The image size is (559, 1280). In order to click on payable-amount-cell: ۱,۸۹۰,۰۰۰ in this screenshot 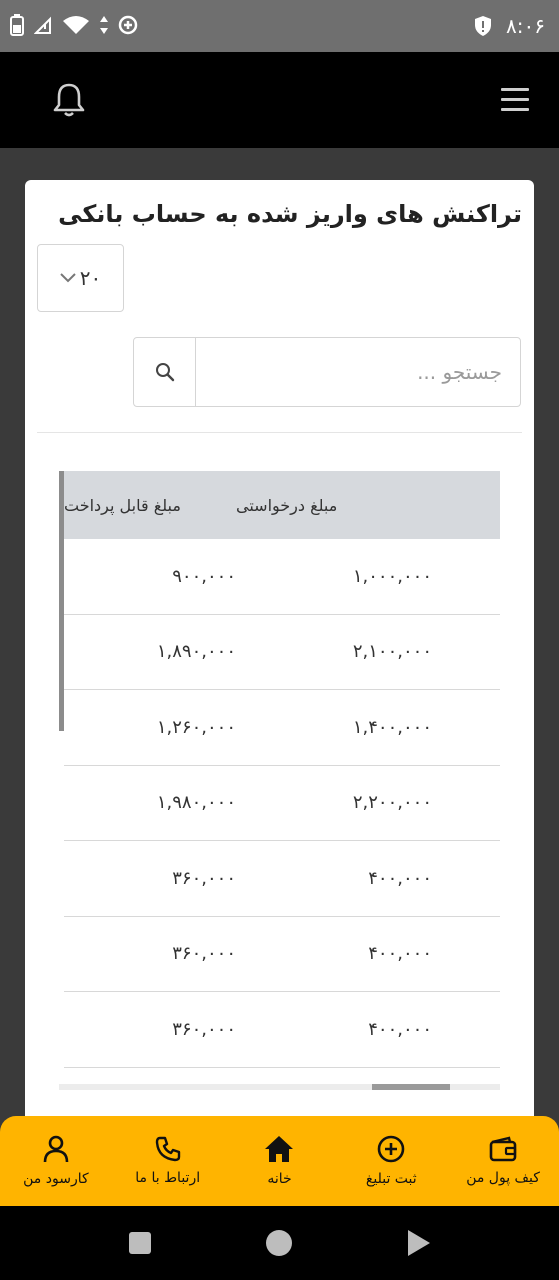, I will do `click(196, 652)`.